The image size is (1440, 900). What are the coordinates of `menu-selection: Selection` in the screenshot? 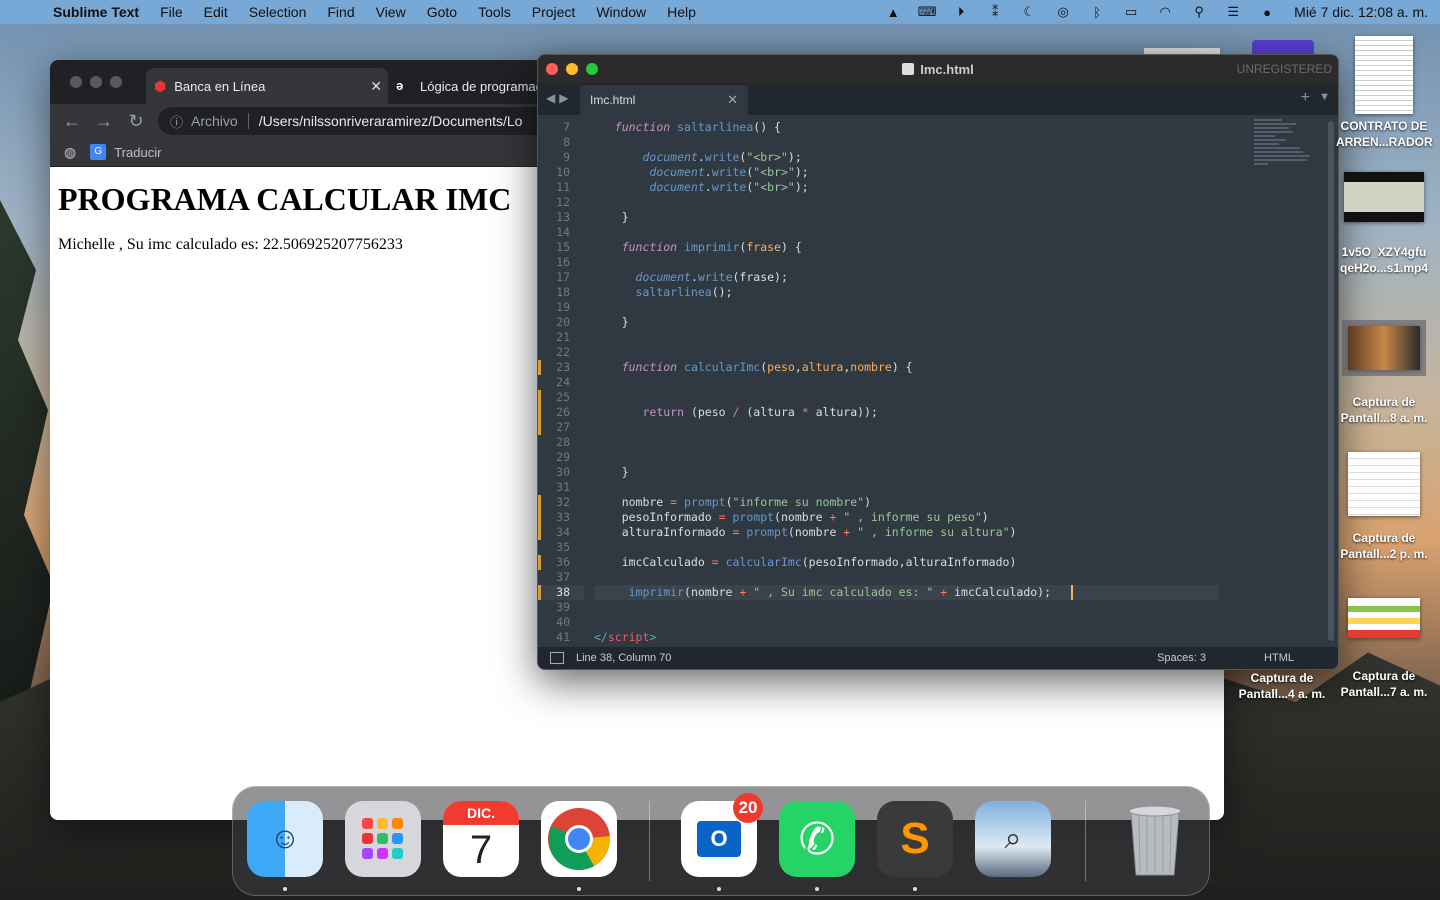 It's located at (278, 12).